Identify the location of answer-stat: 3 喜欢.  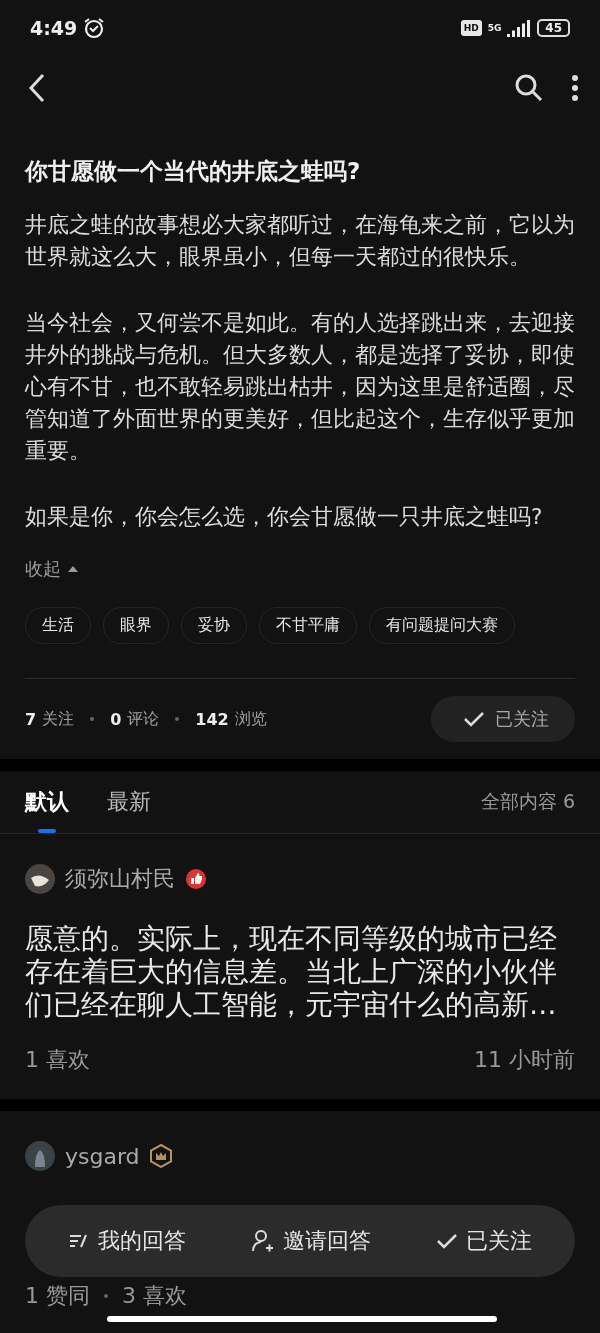
(154, 1296).